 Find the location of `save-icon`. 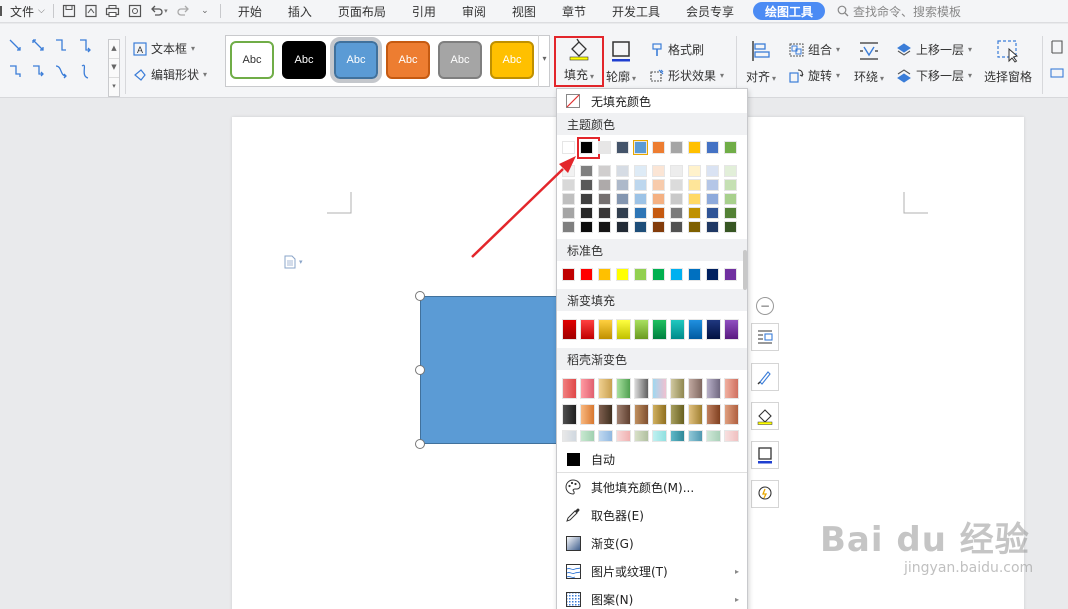

save-icon is located at coordinates (69, 11).